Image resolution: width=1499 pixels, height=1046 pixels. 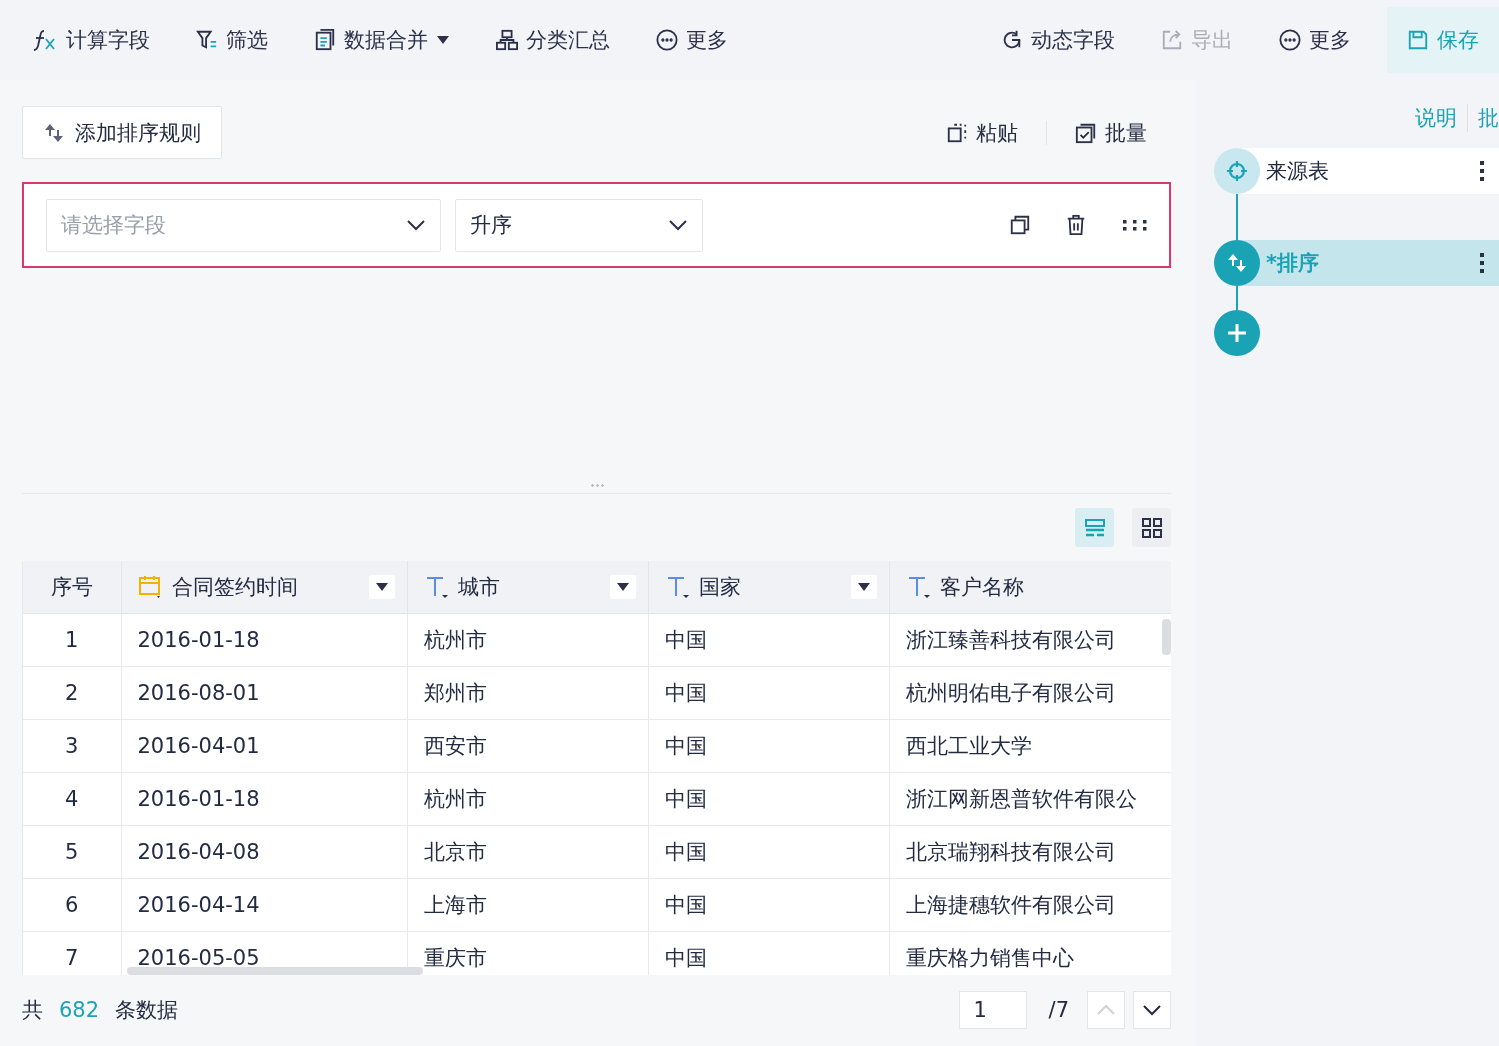 What do you see at coordinates (1058, 1010) in the screenshot?
I see `page-total: /7` at bounding box center [1058, 1010].